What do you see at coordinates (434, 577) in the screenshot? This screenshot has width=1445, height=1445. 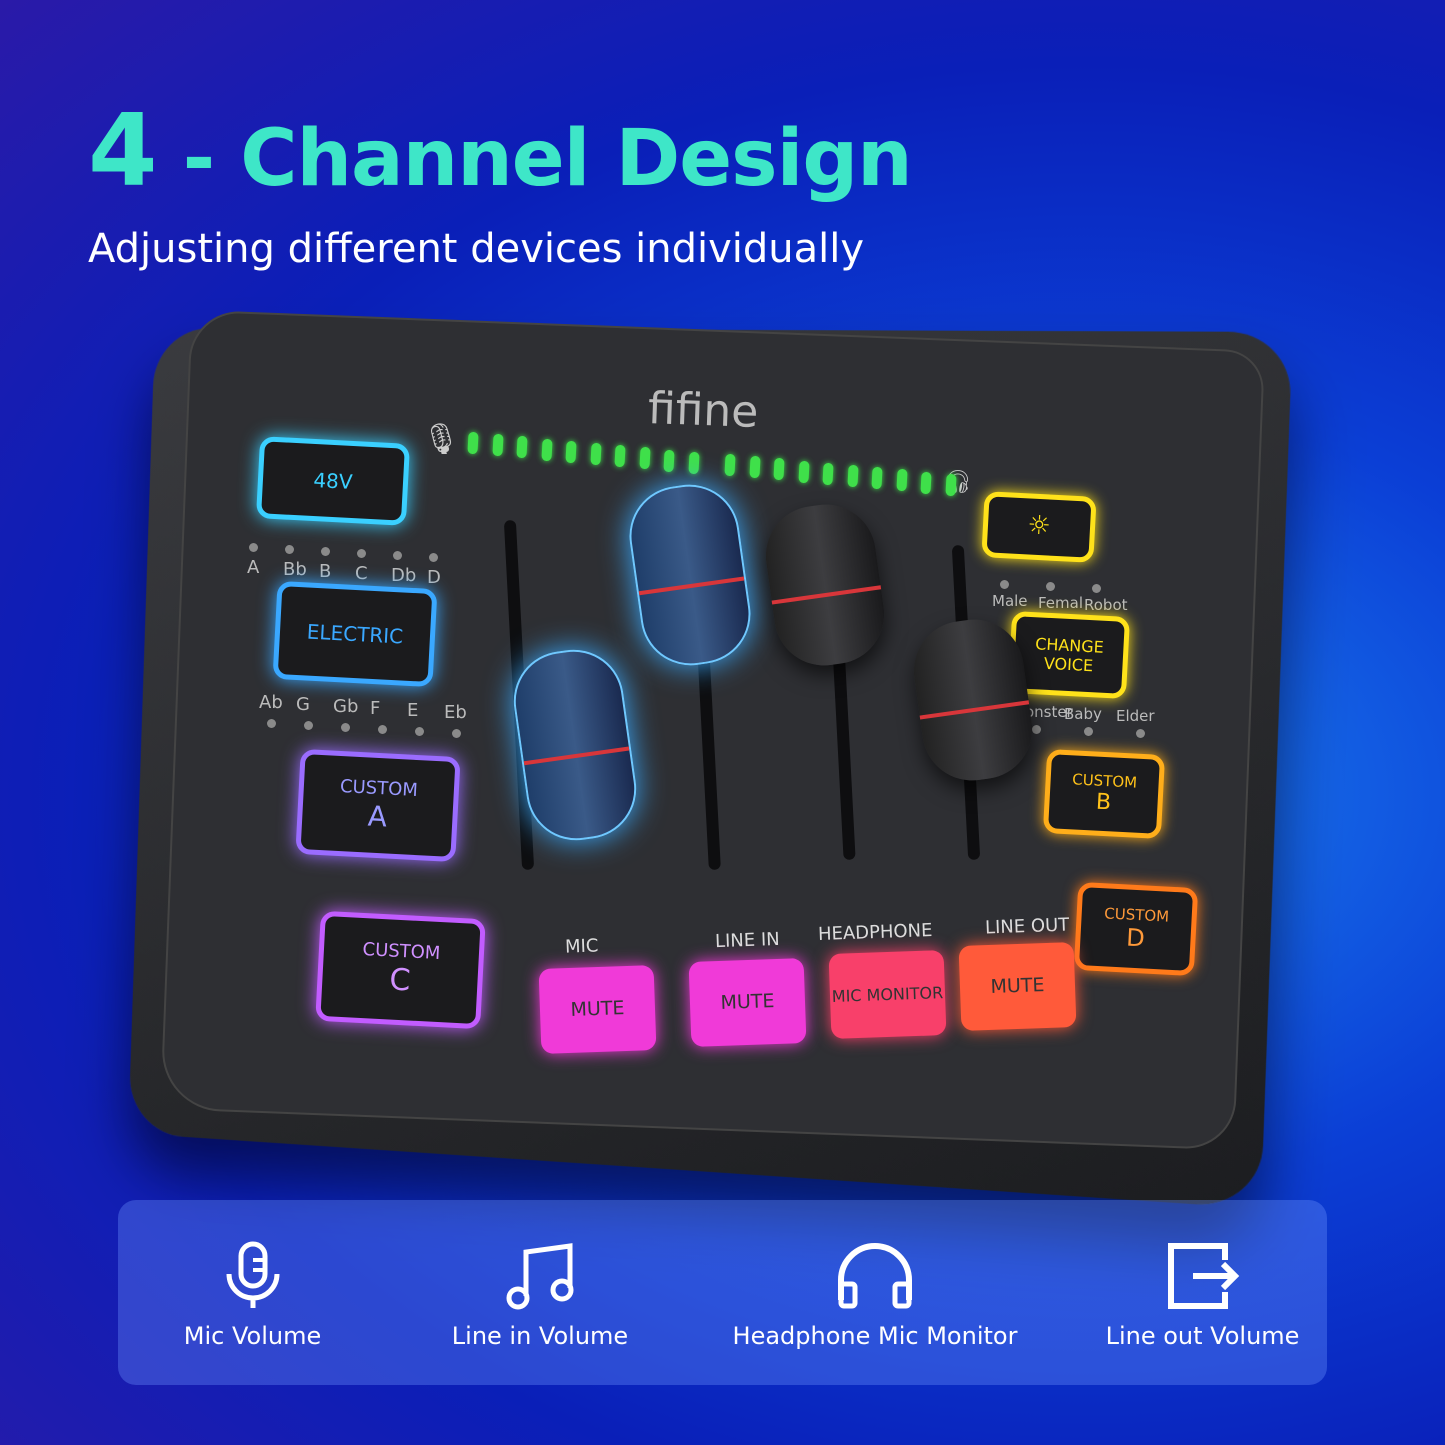 I see `key-label: D` at bounding box center [434, 577].